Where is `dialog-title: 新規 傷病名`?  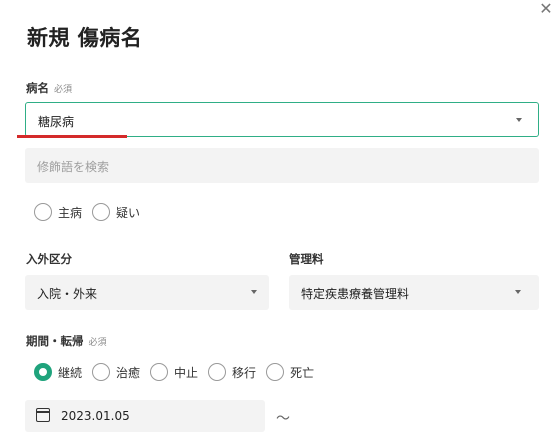
dialog-title: 新規 傷病名 is located at coordinates (85, 38).